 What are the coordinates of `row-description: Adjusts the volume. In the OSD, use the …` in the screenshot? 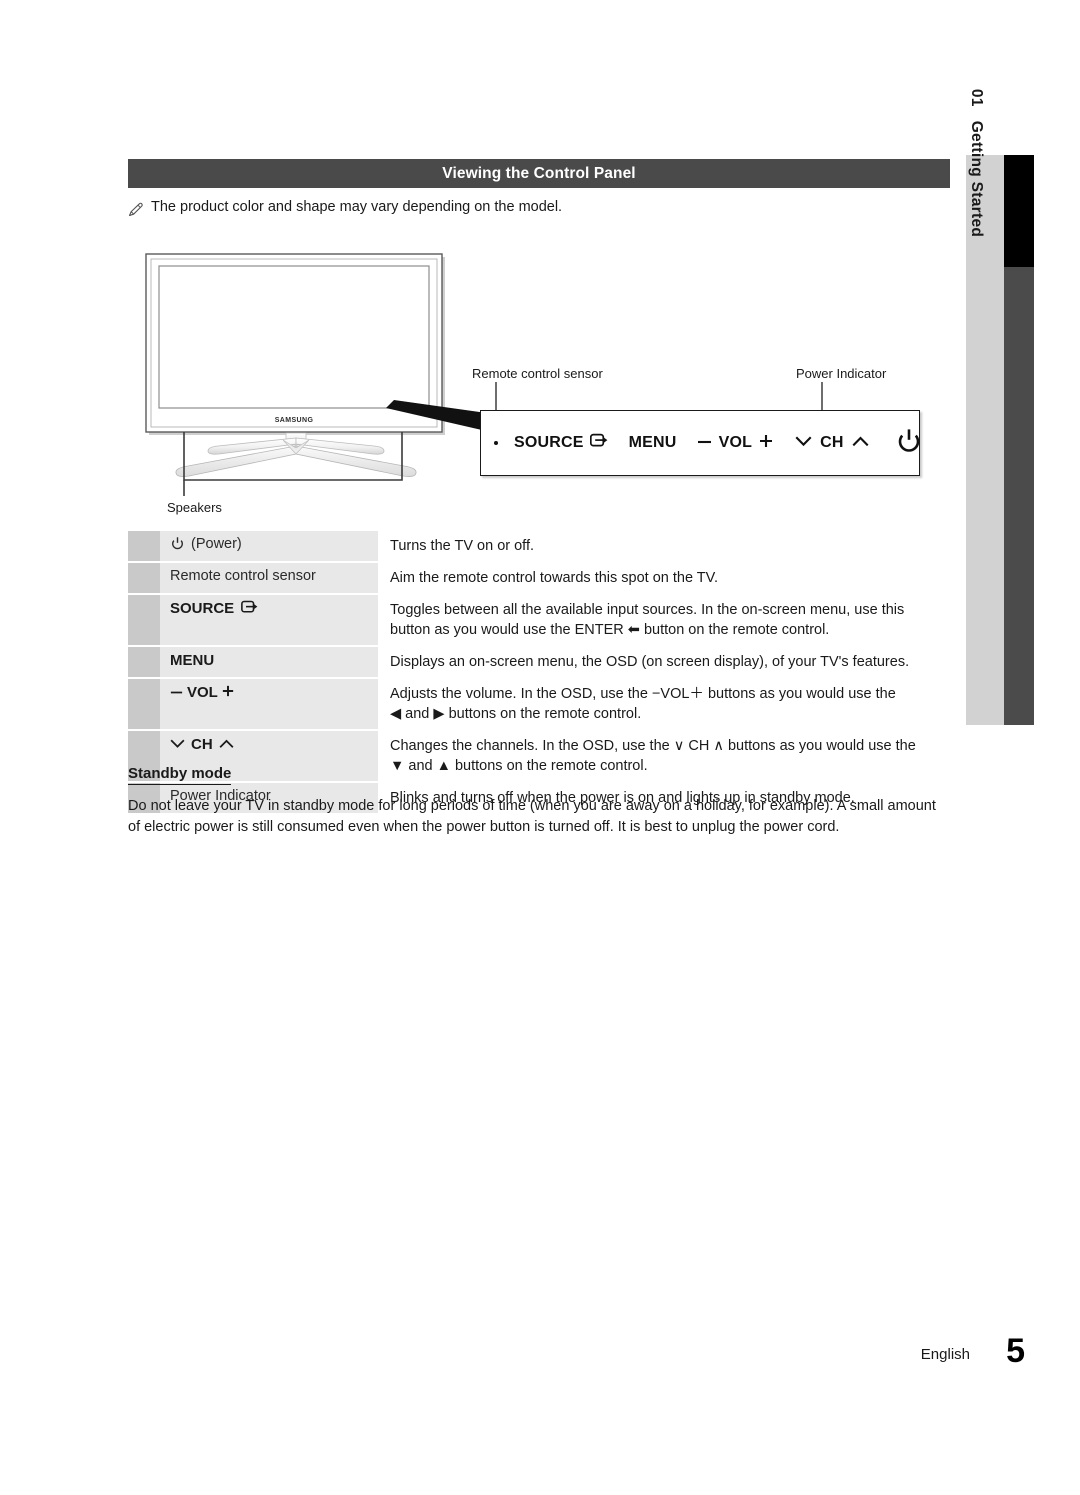 It's located at (664, 704).